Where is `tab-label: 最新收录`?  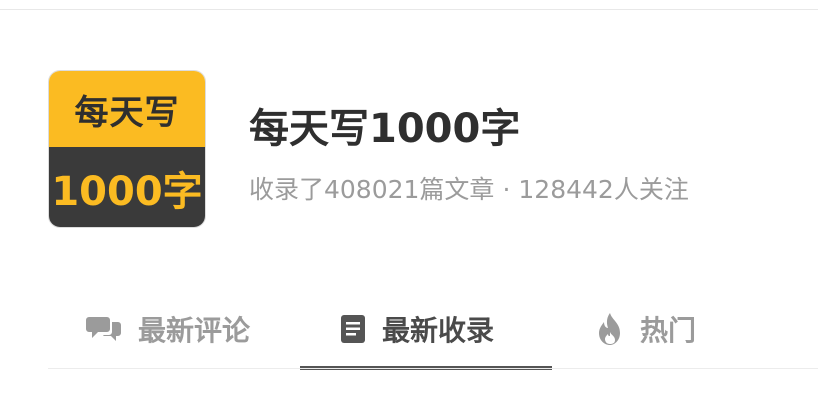
tab-label: 最新收录 is located at coordinates (438, 330).